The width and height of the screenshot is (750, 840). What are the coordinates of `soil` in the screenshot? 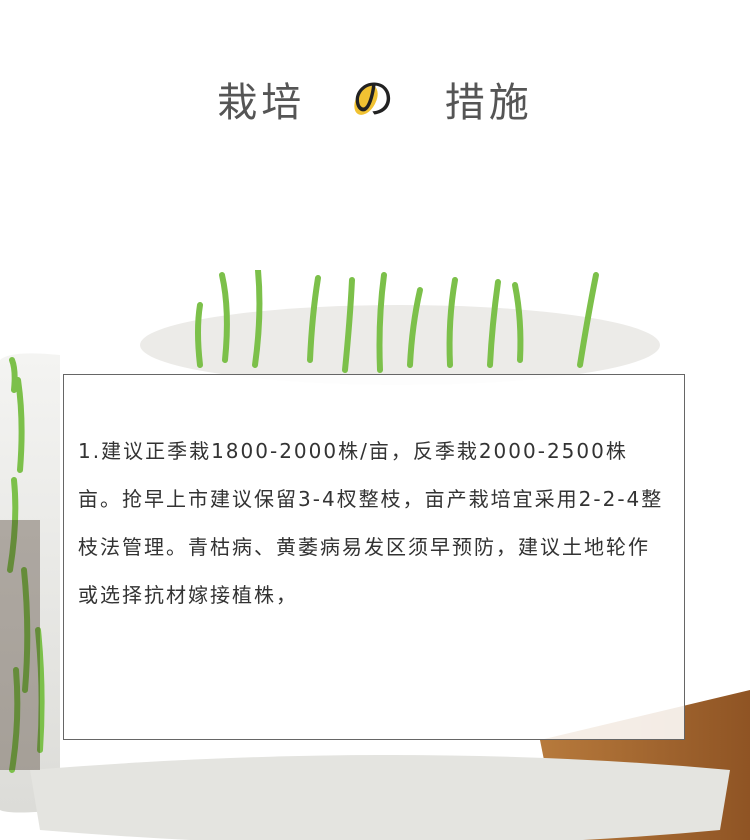 It's located at (20, 645).